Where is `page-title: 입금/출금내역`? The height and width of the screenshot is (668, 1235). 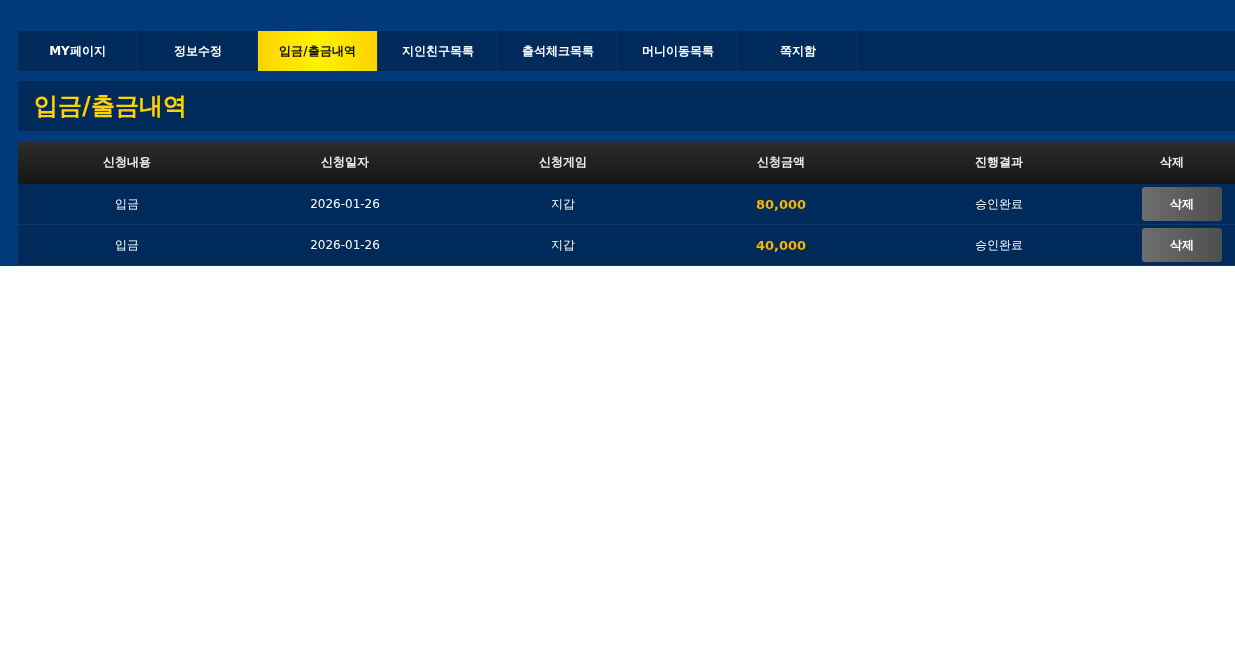 page-title: 입금/출금내역 is located at coordinates (110, 106).